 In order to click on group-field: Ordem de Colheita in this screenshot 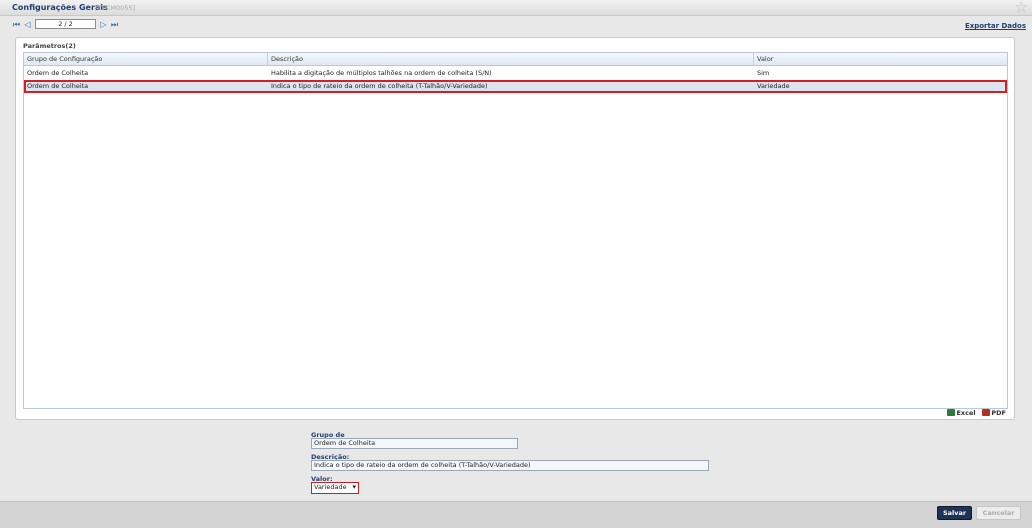, I will do `click(414, 443)`.